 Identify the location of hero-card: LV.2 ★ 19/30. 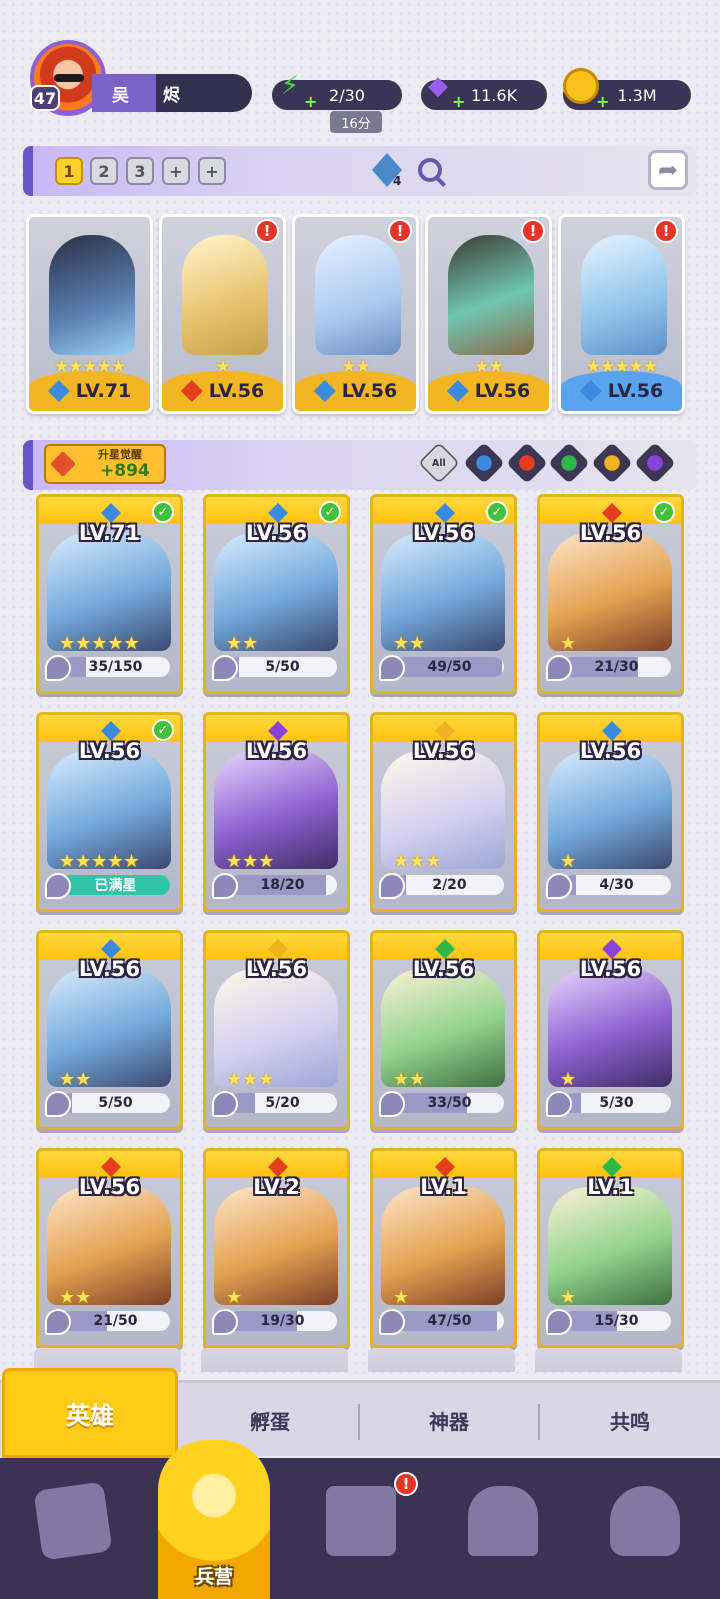
(276, 1248).